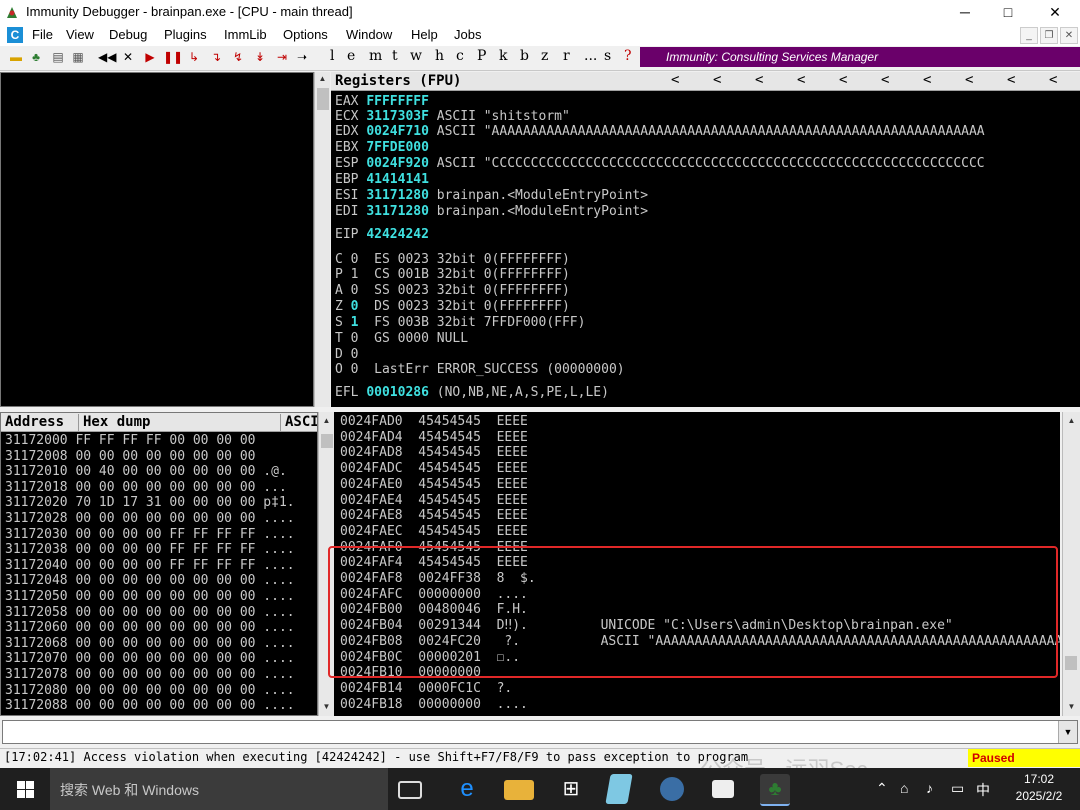 The width and height of the screenshot is (1080, 810). What do you see at coordinates (134, 456) in the screenshot?
I see `dump-row: 31172008 00 00 00 00 00 00 00 00` at bounding box center [134, 456].